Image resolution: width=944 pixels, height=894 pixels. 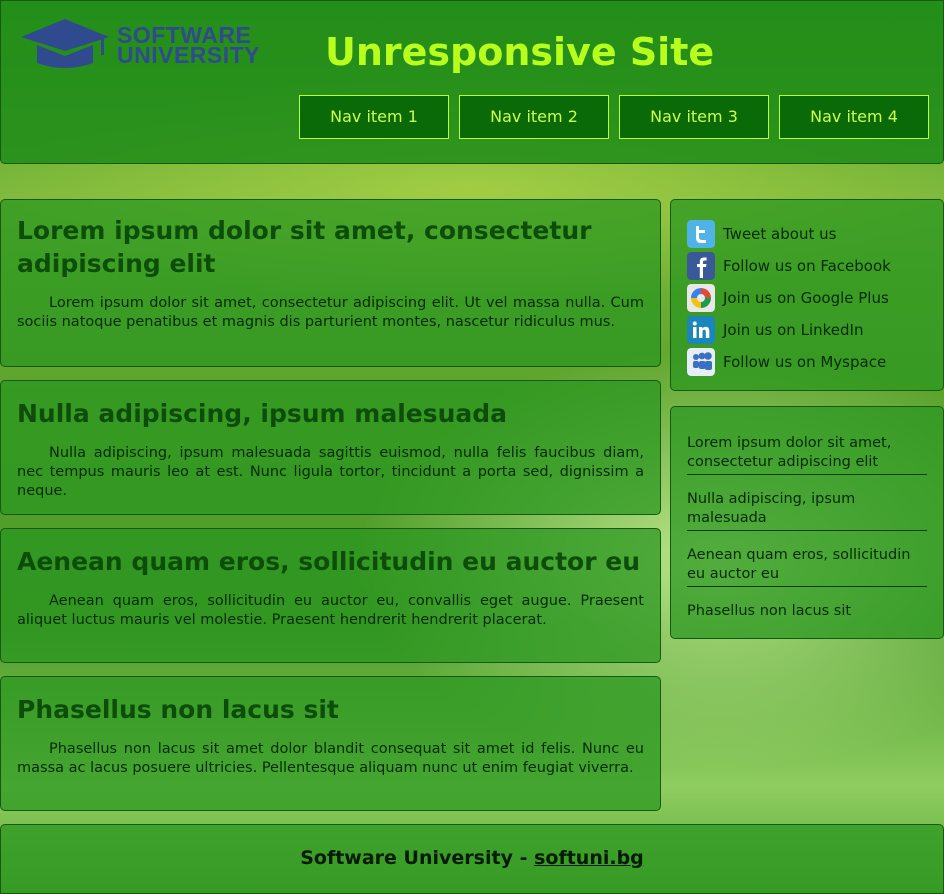 What do you see at coordinates (701, 266) in the screenshot?
I see `facebook-icon` at bounding box center [701, 266].